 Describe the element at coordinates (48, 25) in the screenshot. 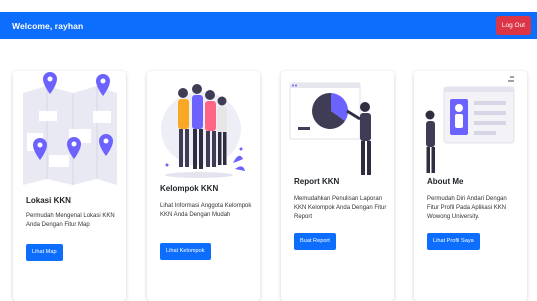

I see `welcome-text: Welcome, rayhan` at that location.